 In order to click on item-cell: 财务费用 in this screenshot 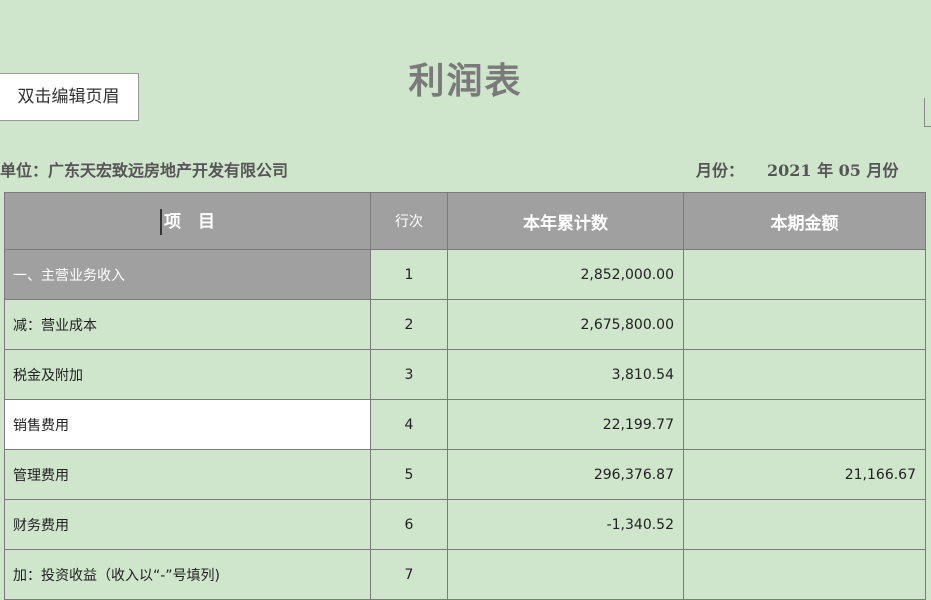, I will do `click(187, 524)`.